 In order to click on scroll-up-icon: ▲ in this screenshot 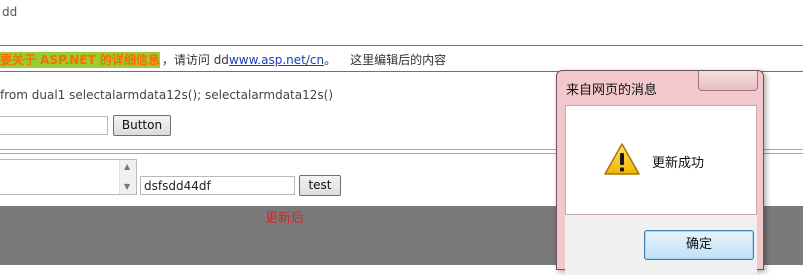, I will do `click(127, 167)`.